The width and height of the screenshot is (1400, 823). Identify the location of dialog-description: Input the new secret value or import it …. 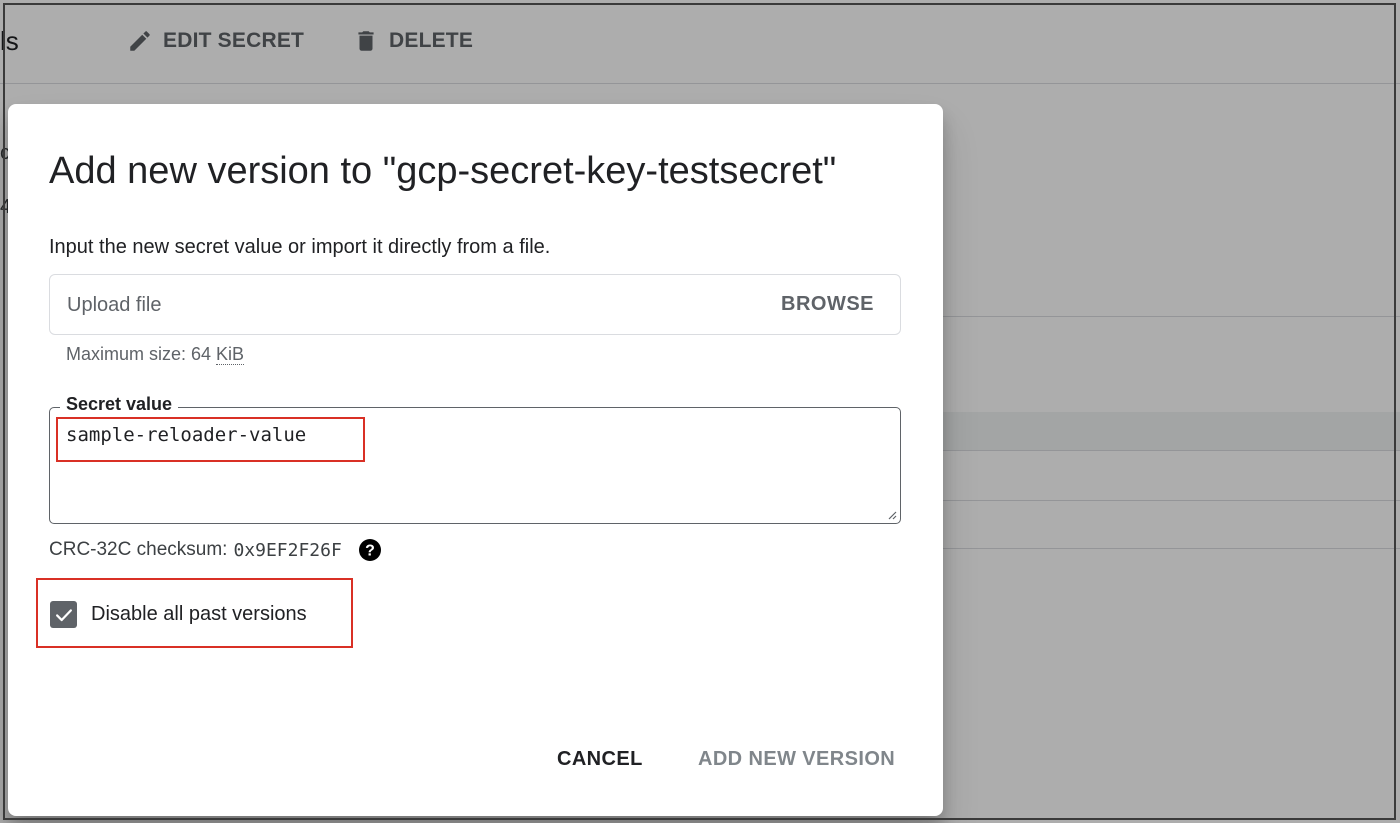
(300, 247).